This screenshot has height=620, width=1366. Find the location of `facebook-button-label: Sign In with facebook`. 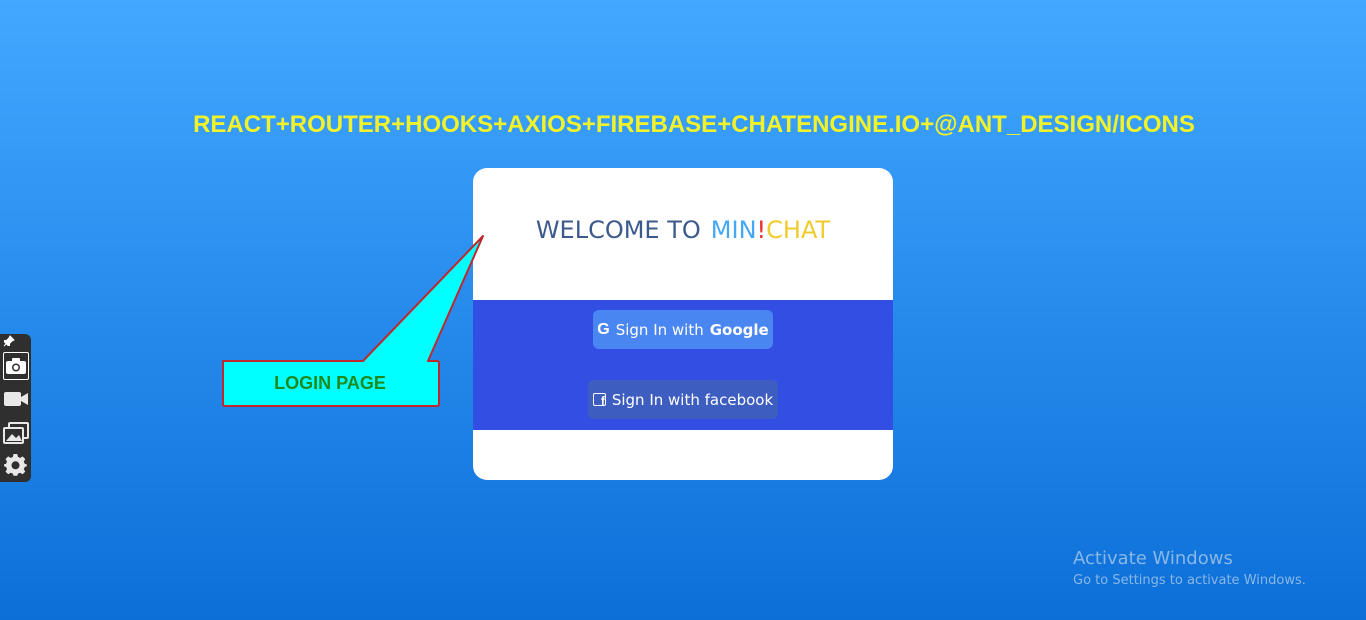

facebook-button-label: Sign In with facebook is located at coordinates (692, 399).